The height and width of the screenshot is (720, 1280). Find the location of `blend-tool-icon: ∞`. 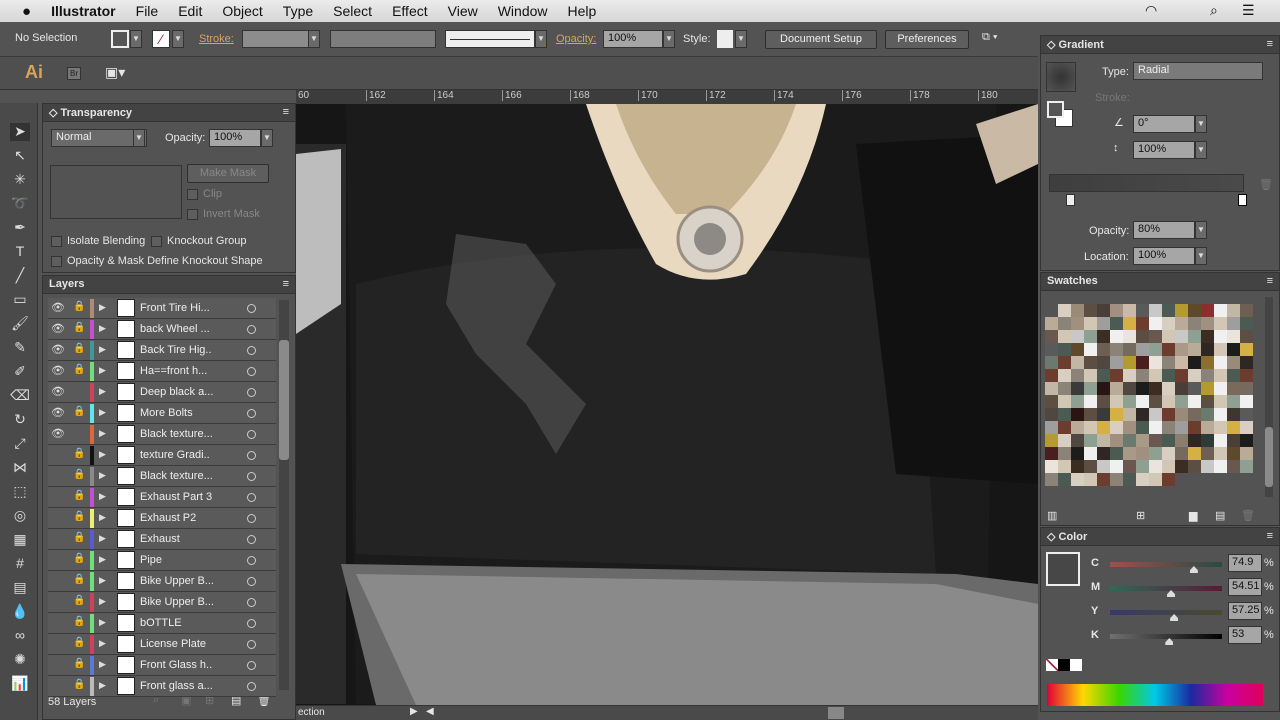

blend-tool-icon: ∞ is located at coordinates (20, 636).